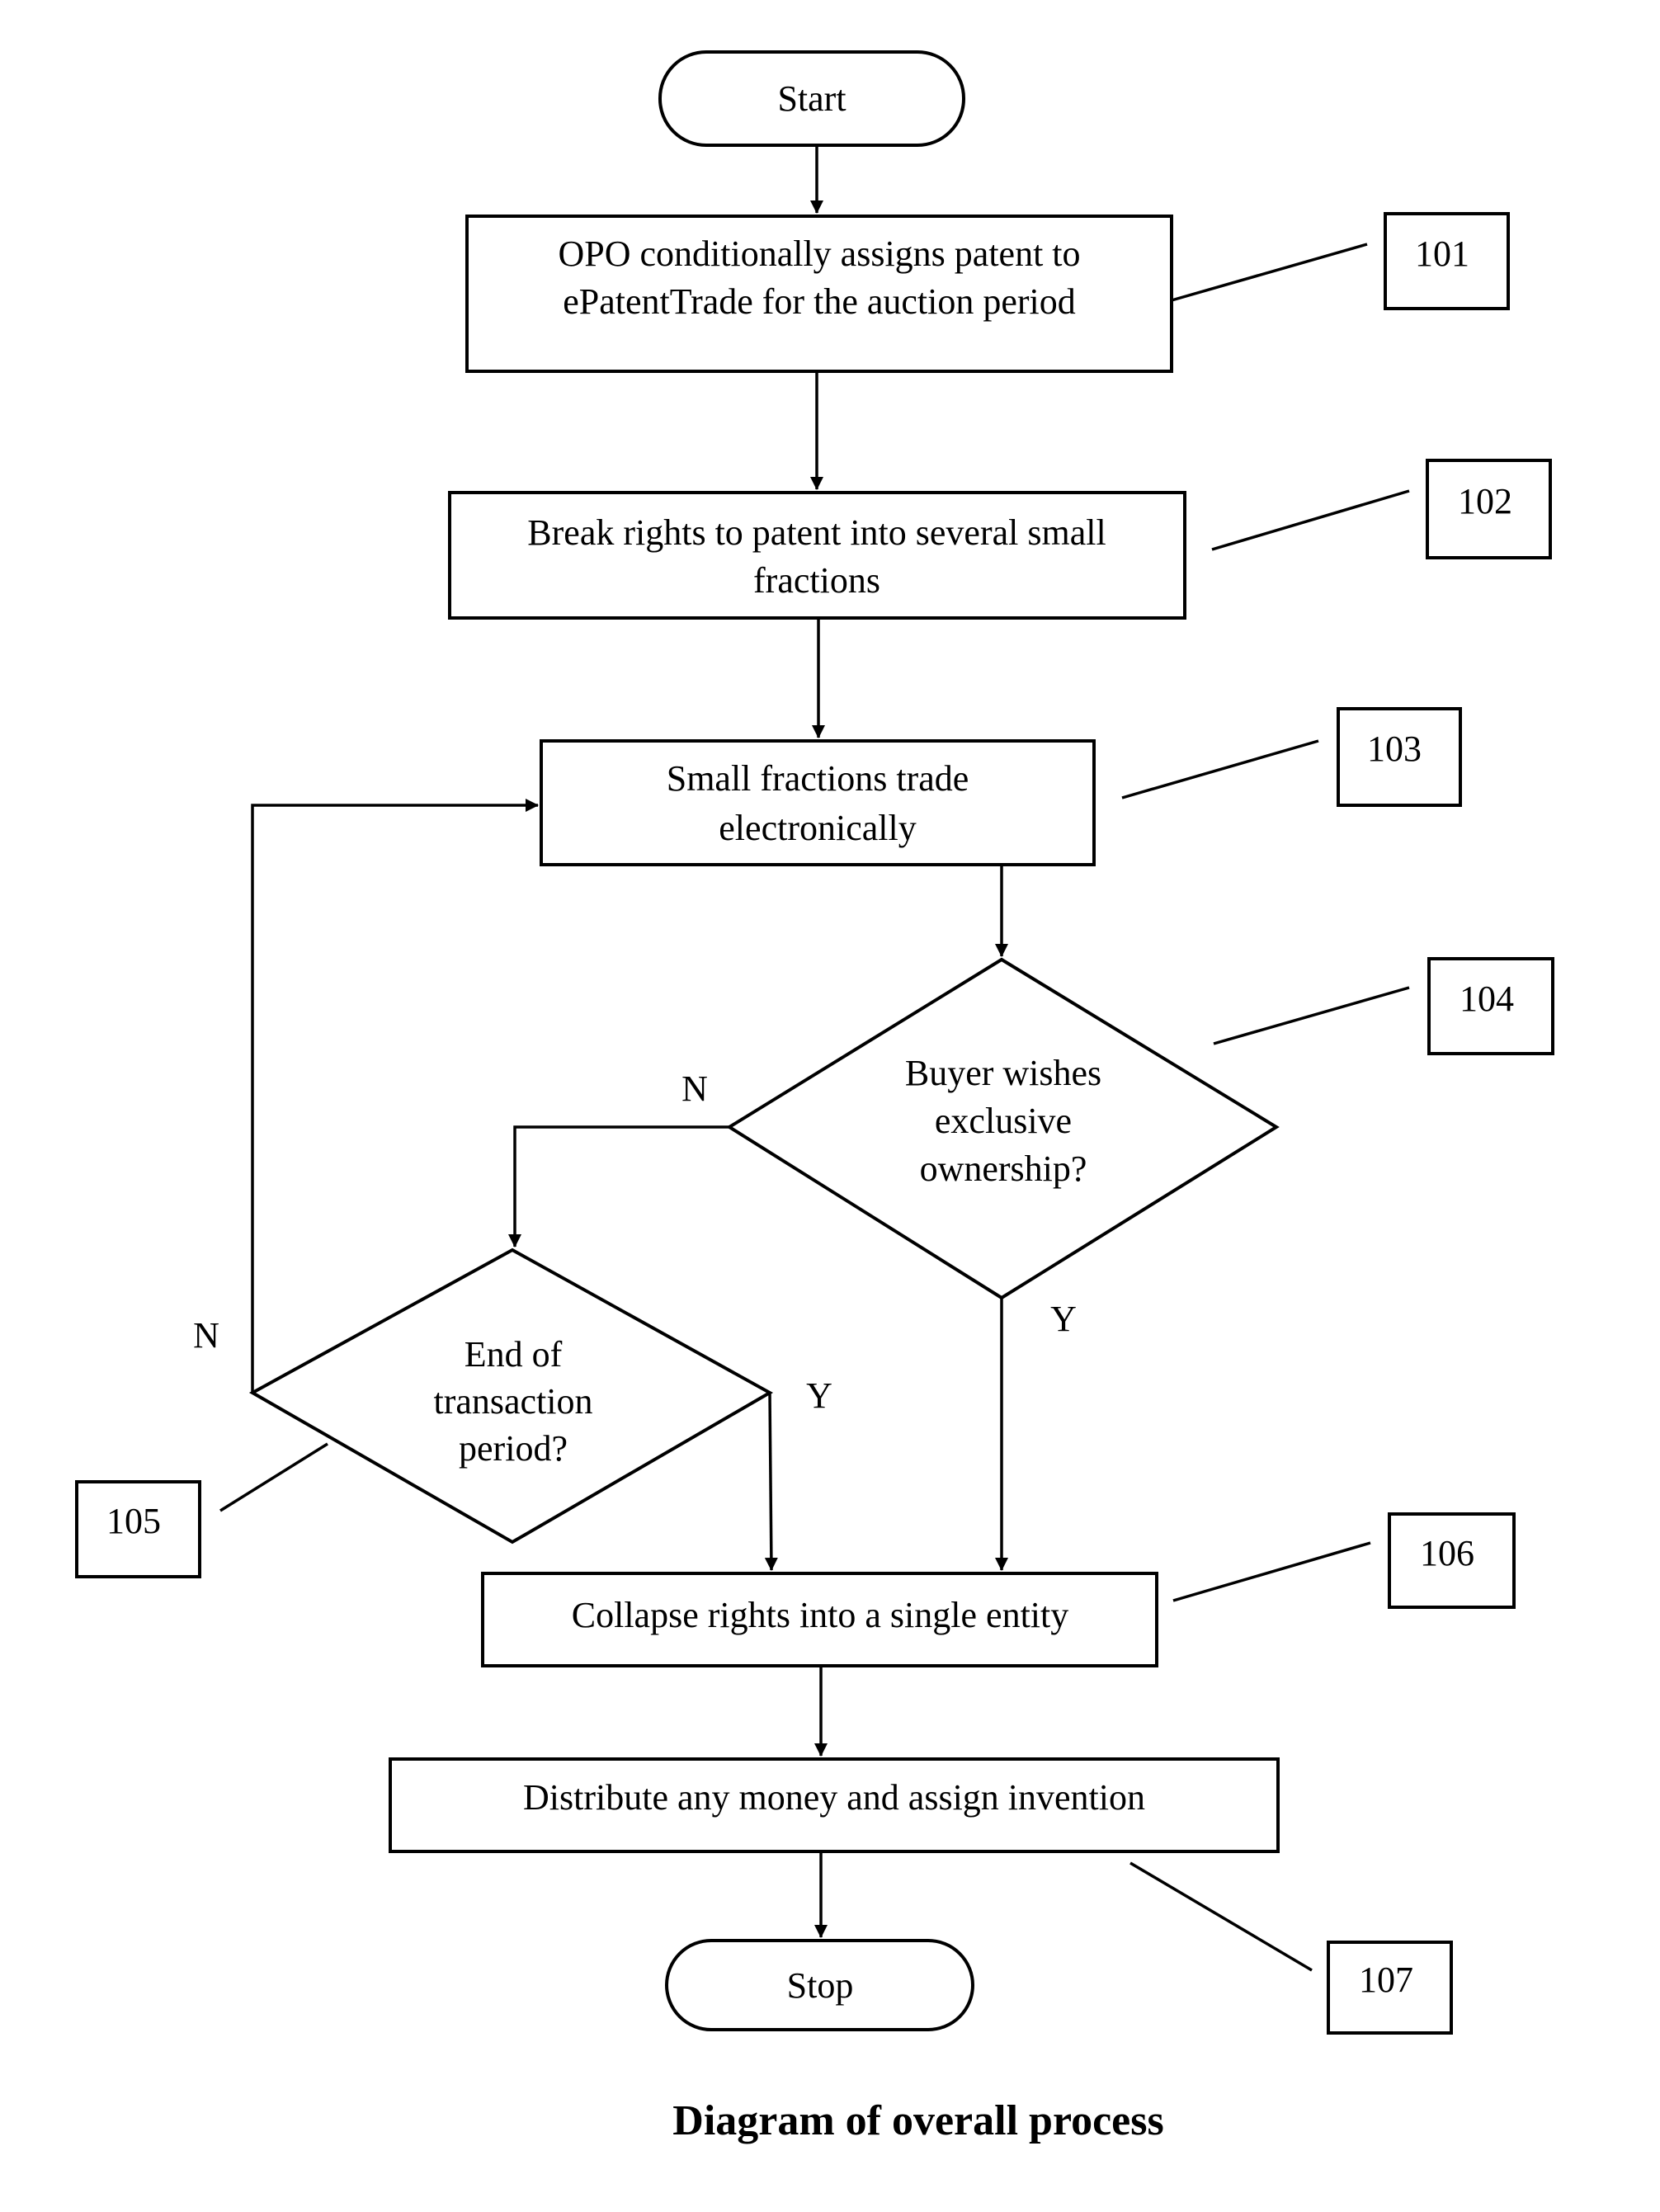 The width and height of the screenshot is (1660, 2212). Describe the element at coordinates (618, 1186) in the screenshot. I see `edge-104-105-no` at that location.